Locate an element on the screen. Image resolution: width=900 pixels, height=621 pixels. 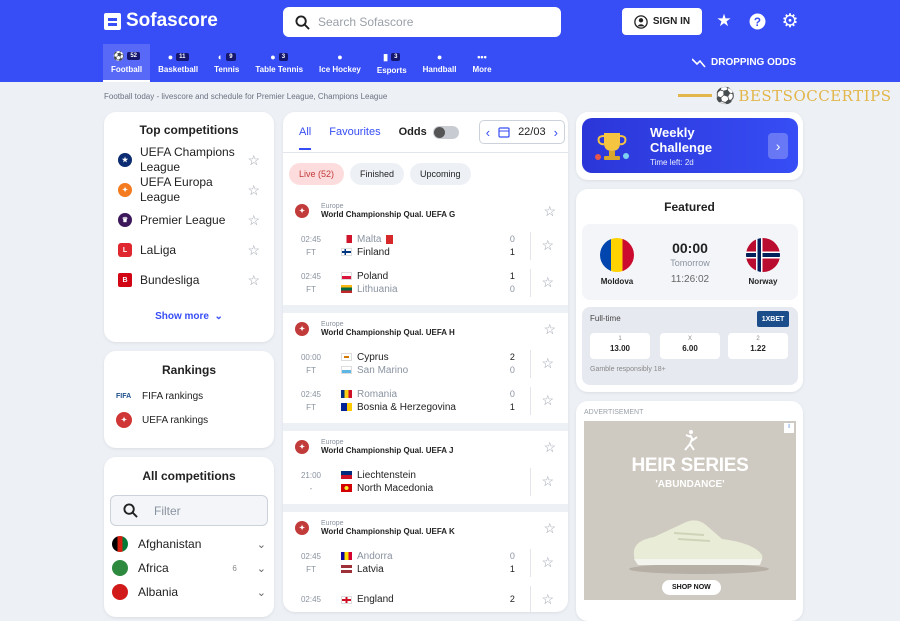
tab-ice-hockey: ● Ice Hockey is located at coordinates (340, 63).